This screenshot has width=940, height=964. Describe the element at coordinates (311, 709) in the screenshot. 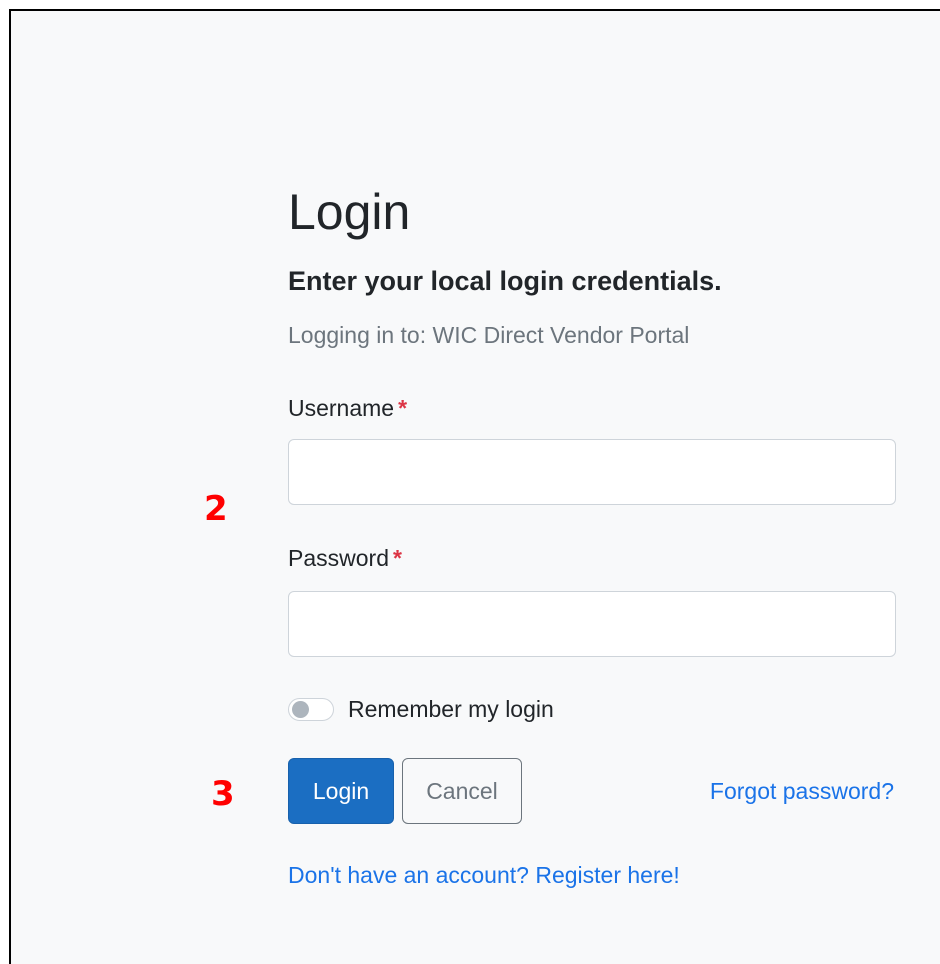

I see `remember-login-toggle` at that location.